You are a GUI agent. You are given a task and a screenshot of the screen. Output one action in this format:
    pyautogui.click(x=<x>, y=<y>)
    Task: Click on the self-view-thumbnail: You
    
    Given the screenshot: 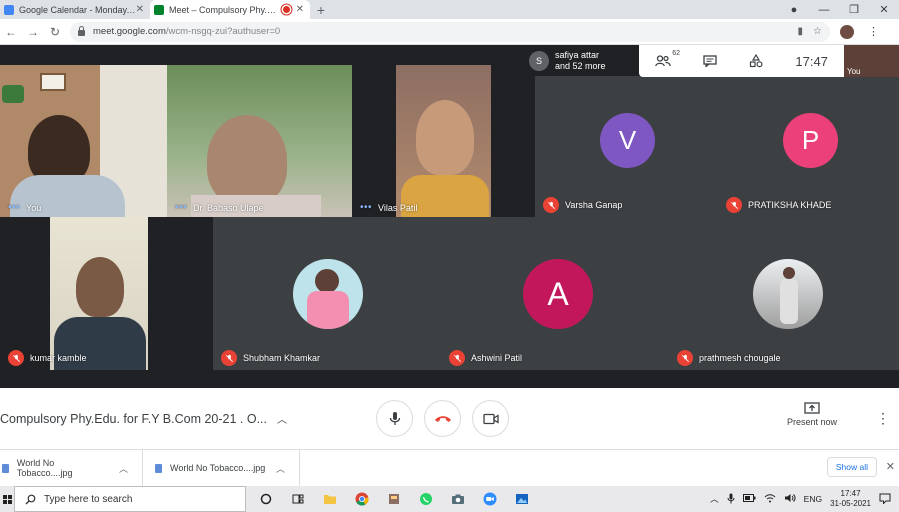 What is the action you would take?
    pyautogui.click(x=871, y=61)
    